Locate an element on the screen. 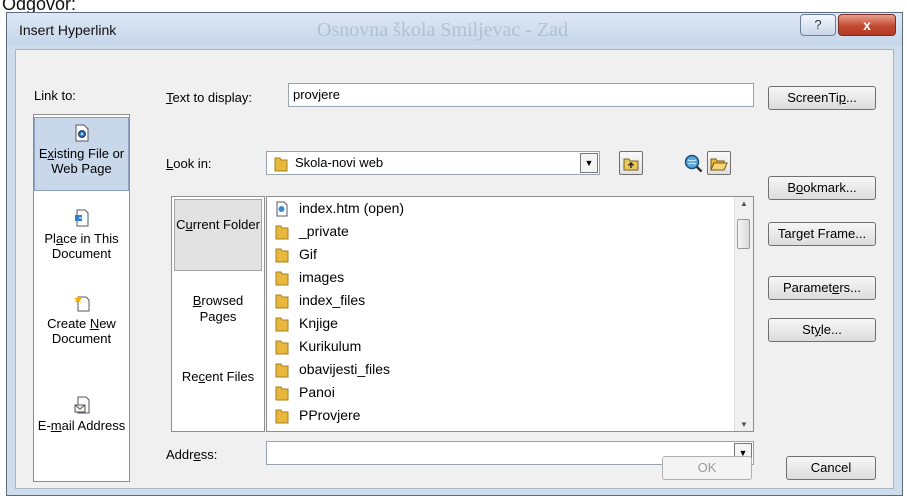 The height and width of the screenshot is (502, 907). html-file-icon is located at coordinates (282, 209).